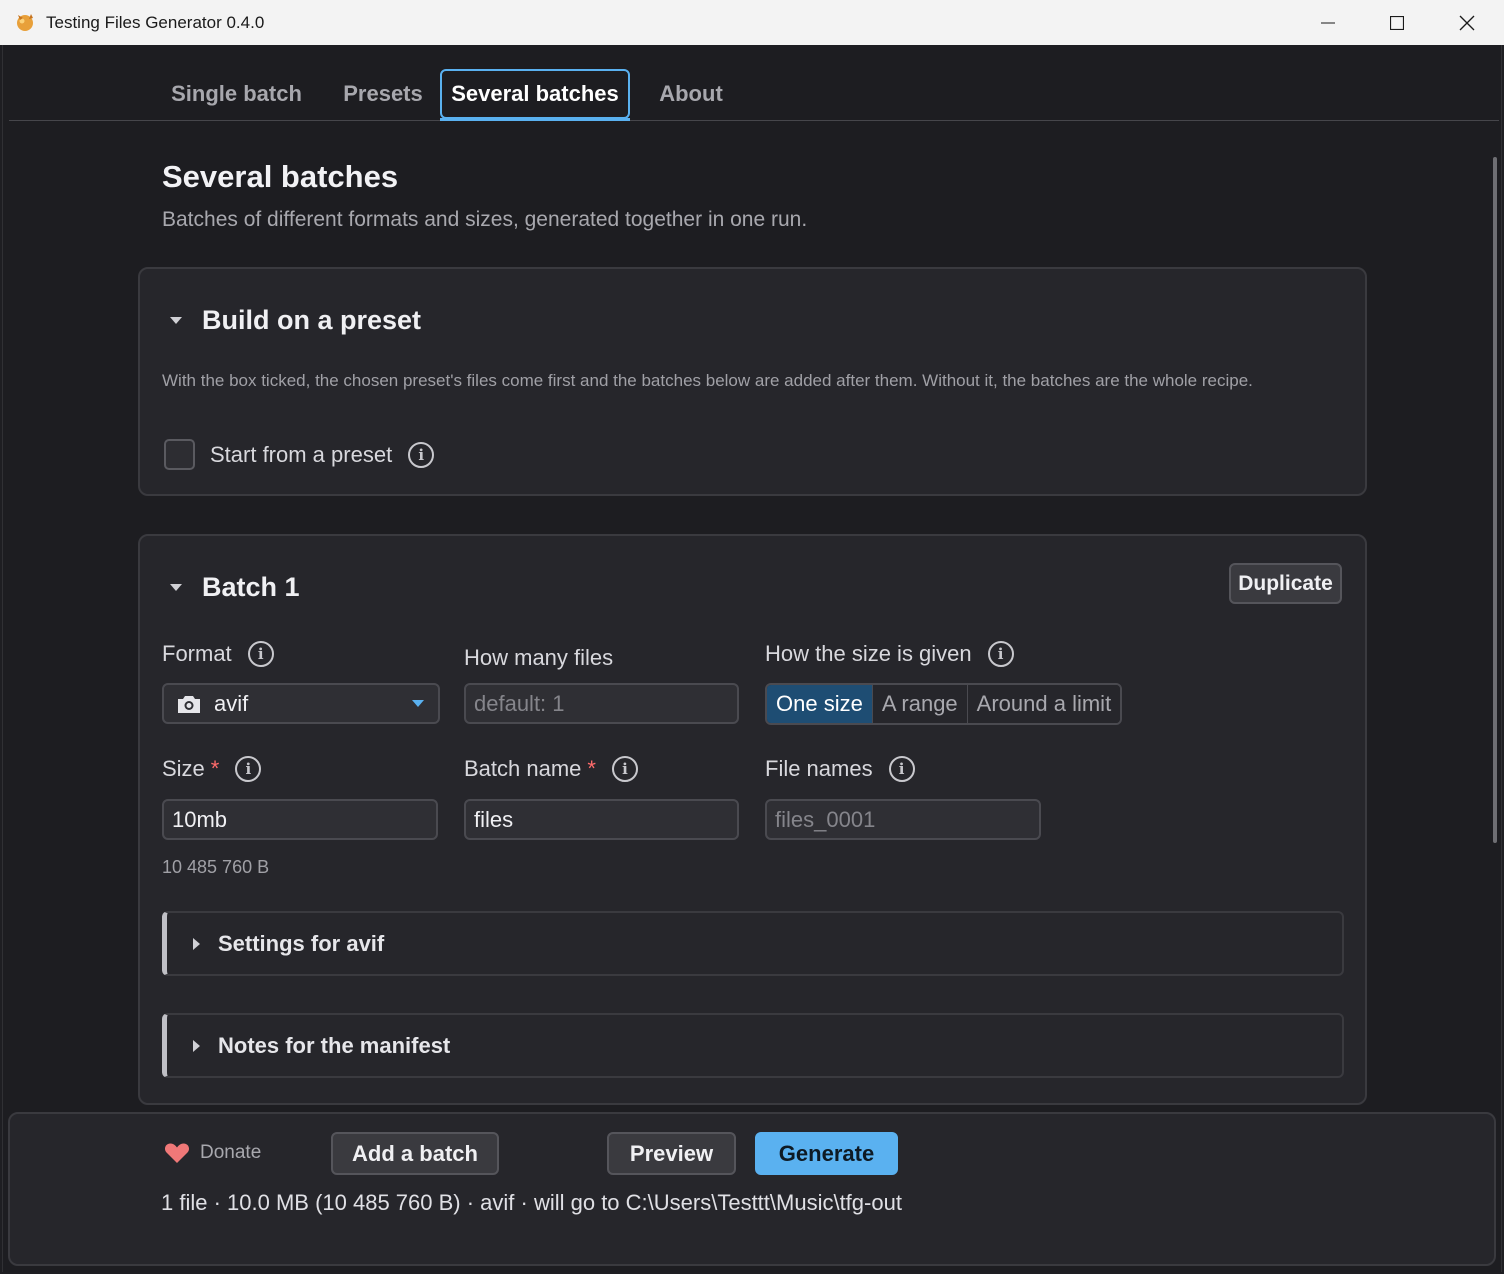  I want to click on app-icon, so click(25, 22).